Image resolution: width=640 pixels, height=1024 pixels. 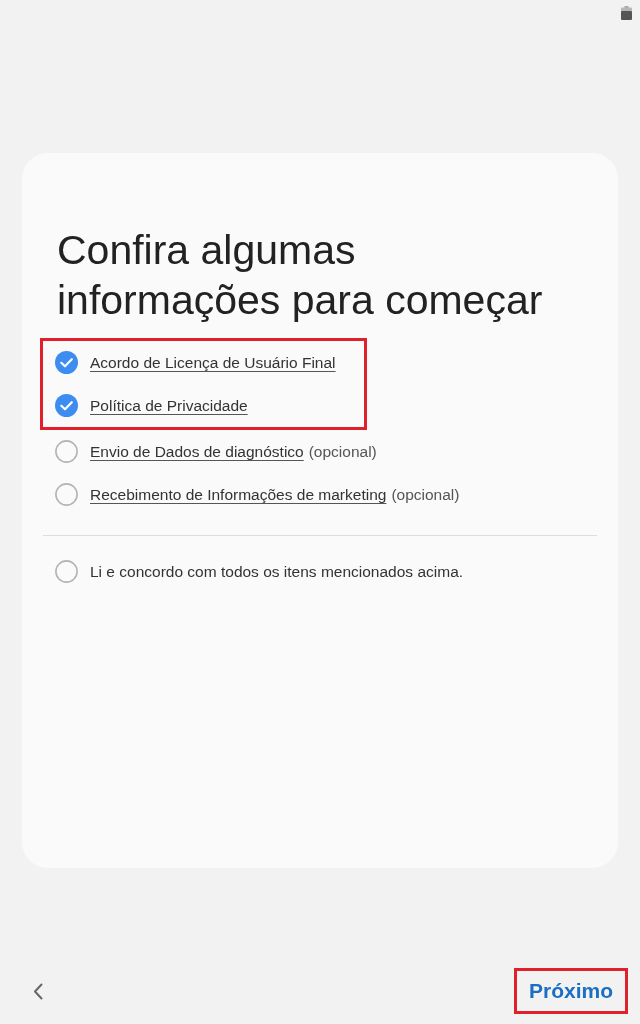 I want to click on terms-link: Política de Privacidade, so click(x=169, y=405).